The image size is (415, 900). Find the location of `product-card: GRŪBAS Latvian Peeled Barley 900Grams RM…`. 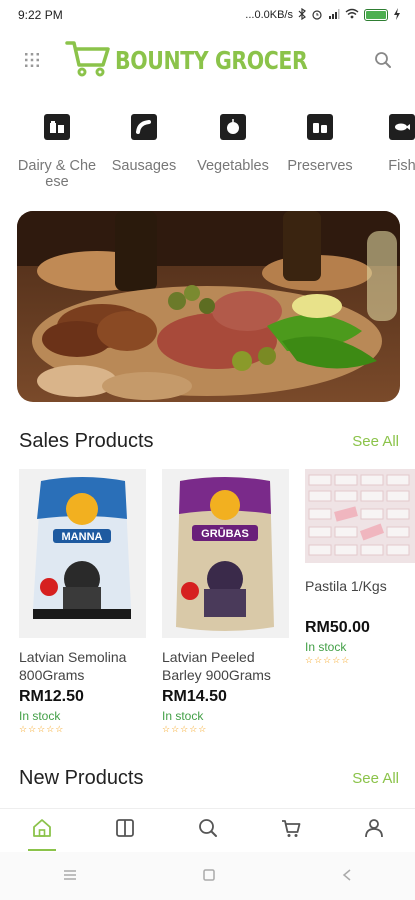

product-card: GRŪBAS Latvian Peeled Barley 900Grams RM… is located at coordinates (225, 602).